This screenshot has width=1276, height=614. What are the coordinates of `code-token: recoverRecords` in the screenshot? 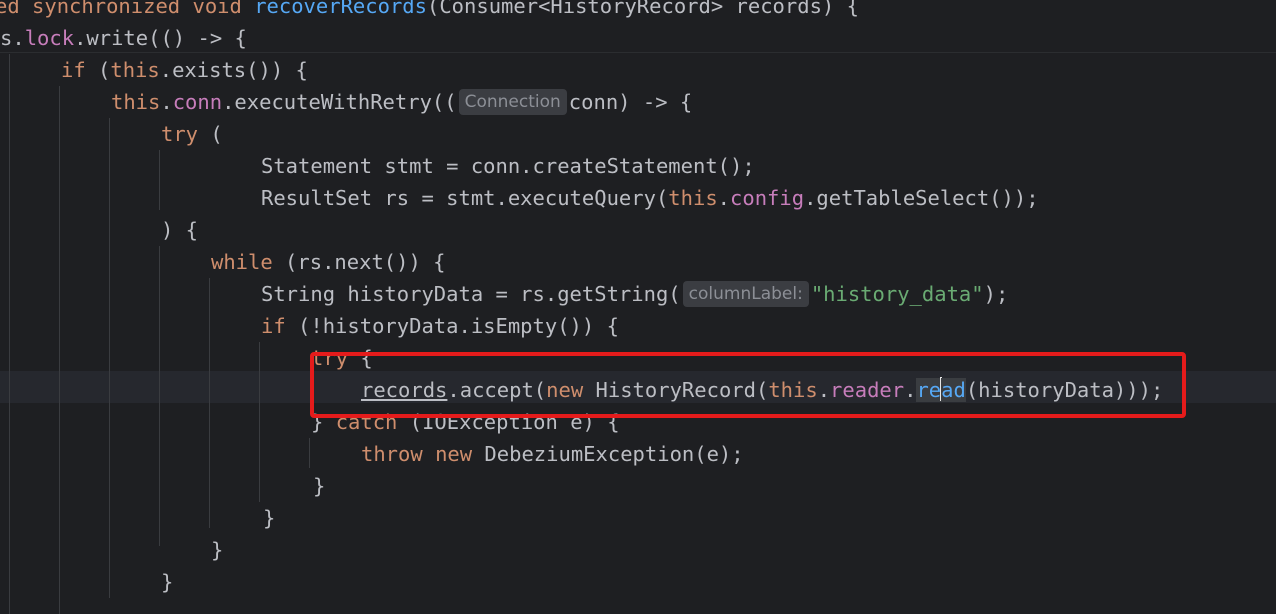 It's located at (340, 9).